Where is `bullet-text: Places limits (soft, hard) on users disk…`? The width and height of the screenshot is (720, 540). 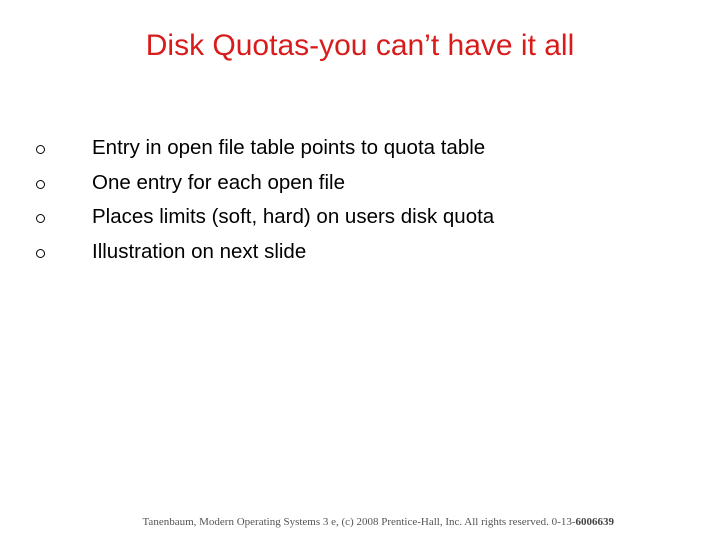 bullet-text: Places limits (soft, hard) on users disk… is located at coordinates (293, 216).